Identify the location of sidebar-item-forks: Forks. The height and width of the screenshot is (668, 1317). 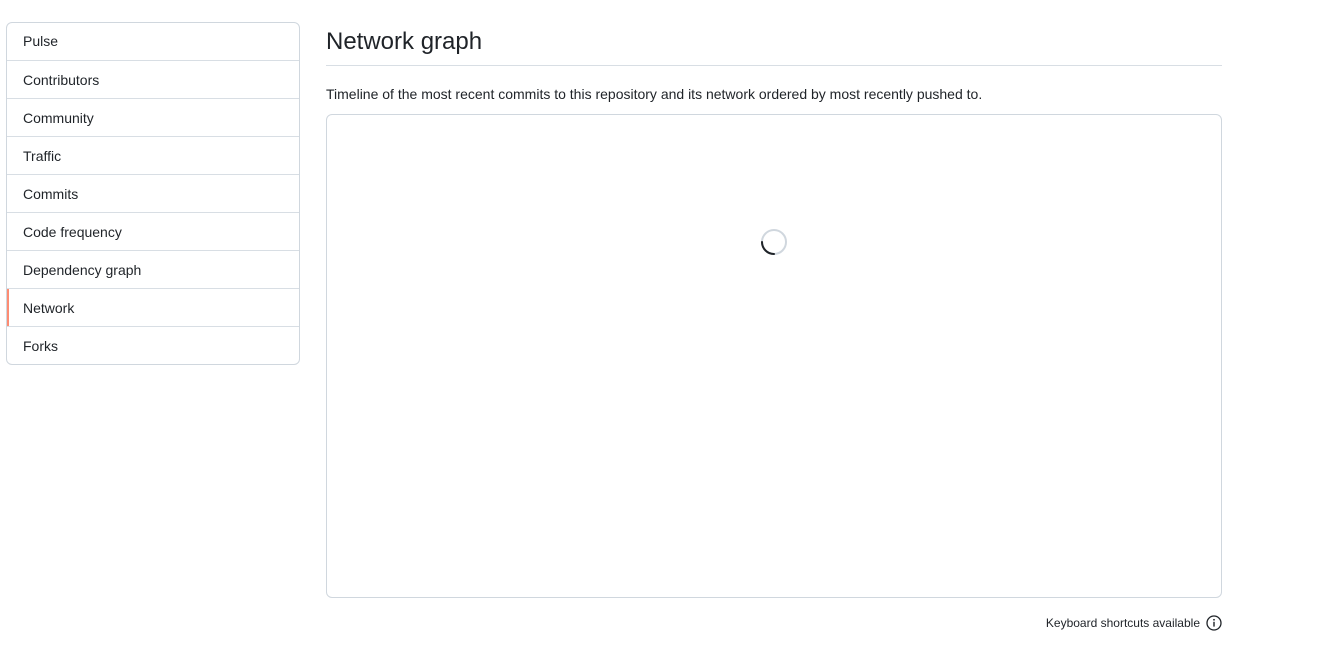
(153, 345).